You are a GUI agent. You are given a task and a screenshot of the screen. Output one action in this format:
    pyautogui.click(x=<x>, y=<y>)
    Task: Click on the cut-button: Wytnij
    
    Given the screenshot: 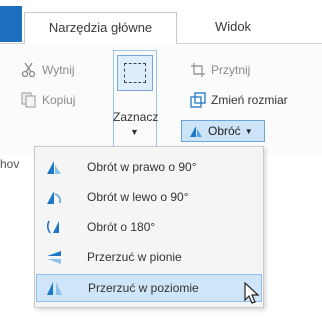 What is the action you would take?
    pyautogui.click(x=48, y=70)
    